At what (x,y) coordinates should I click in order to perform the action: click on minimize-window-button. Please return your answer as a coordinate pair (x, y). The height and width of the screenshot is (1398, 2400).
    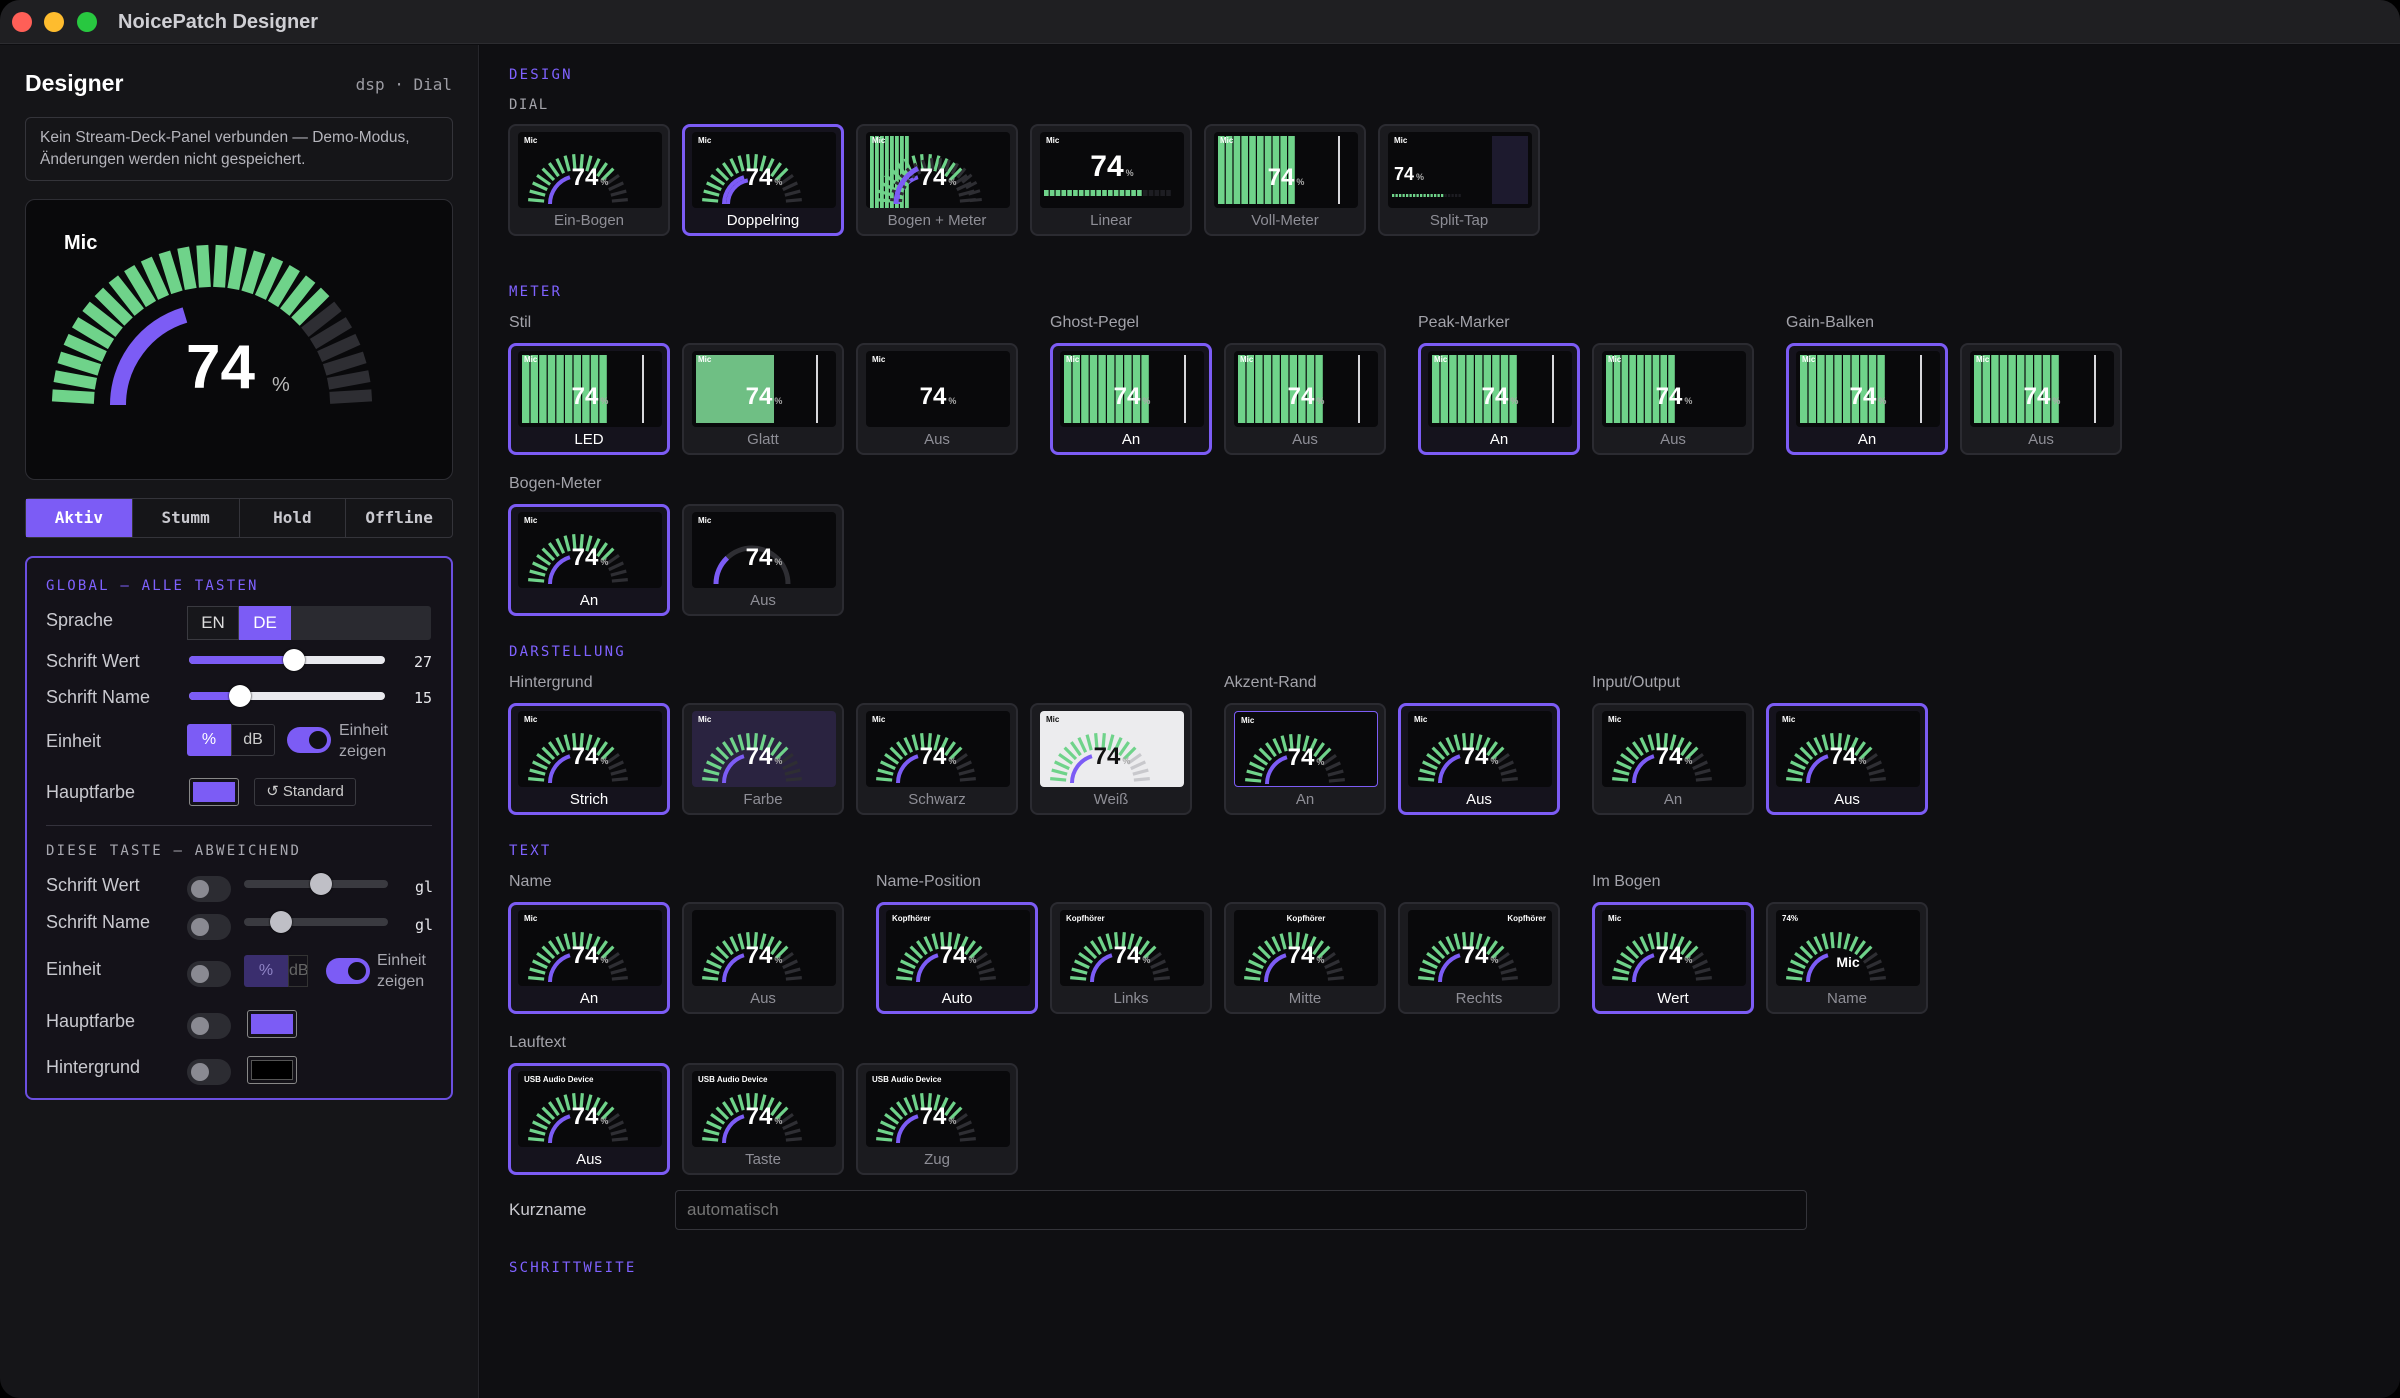
    Looking at the image, I should click on (54, 22).